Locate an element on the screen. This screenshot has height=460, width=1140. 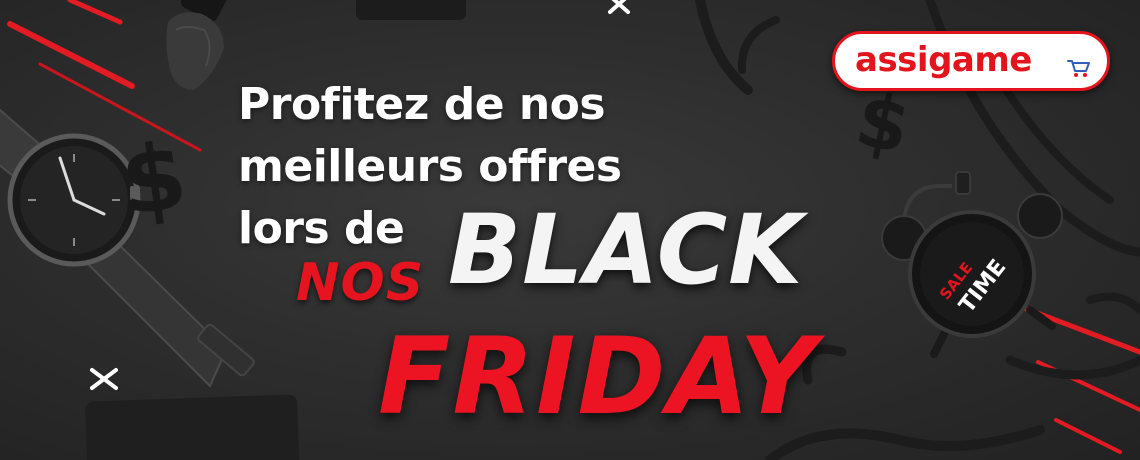
alarm-clock-icon is located at coordinates (972, 264).